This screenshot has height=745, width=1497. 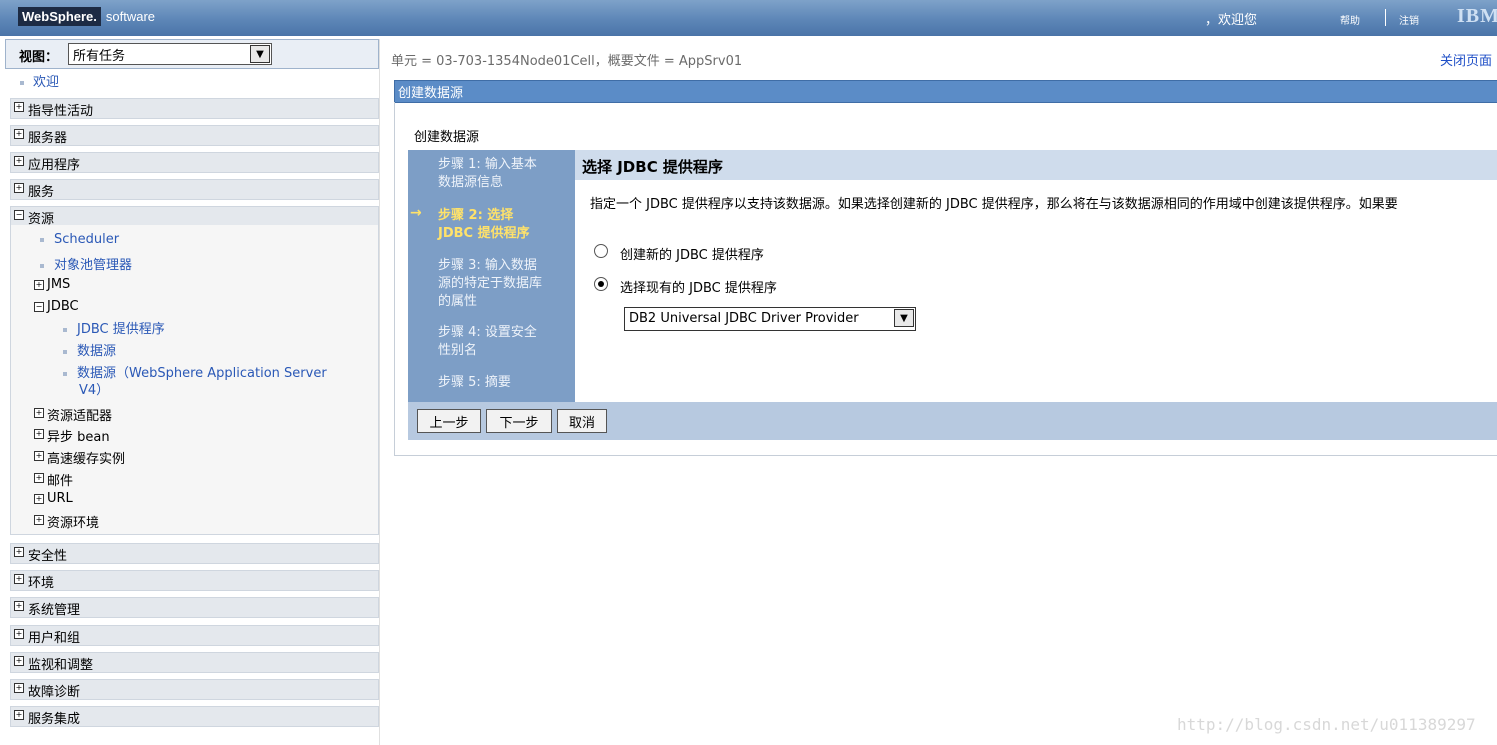 I want to click on view-select: 所有任务 ▼, so click(x=170, y=54).